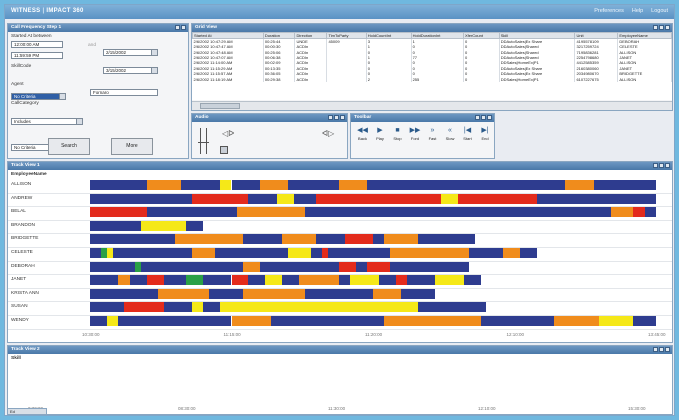  What do you see at coordinates (130, 70) in the screenshot?
I see `end-date-select: 3/15/2002` at bounding box center [130, 70].